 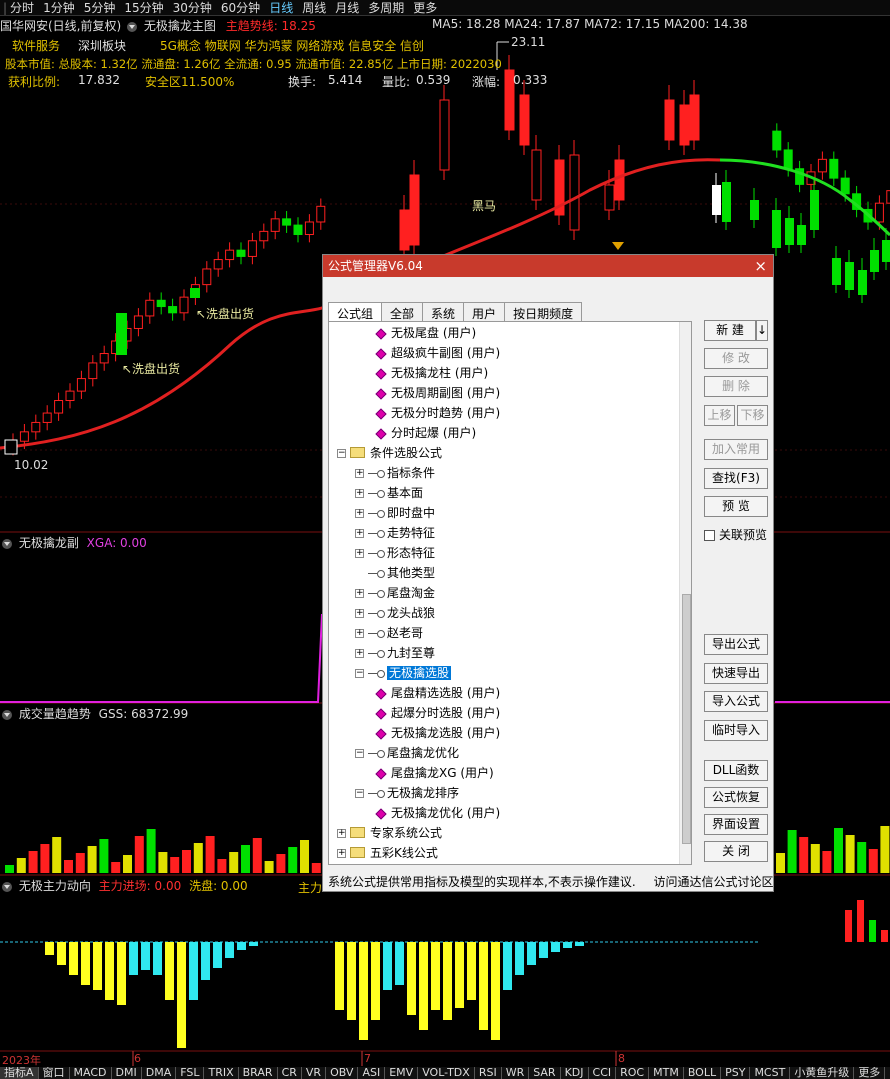 What do you see at coordinates (387, 853) in the screenshot?
I see `tree-folder: + 五彩K线公式` at bounding box center [387, 853].